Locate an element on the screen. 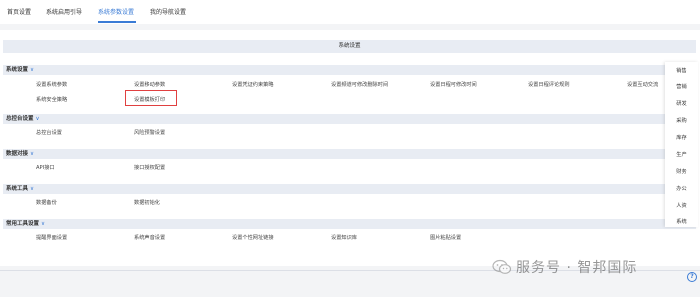 The height and width of the screenshot is (297, 700). section-header-common-tools: 常用工具设置 ∨ is located at coordinates (349, 224).